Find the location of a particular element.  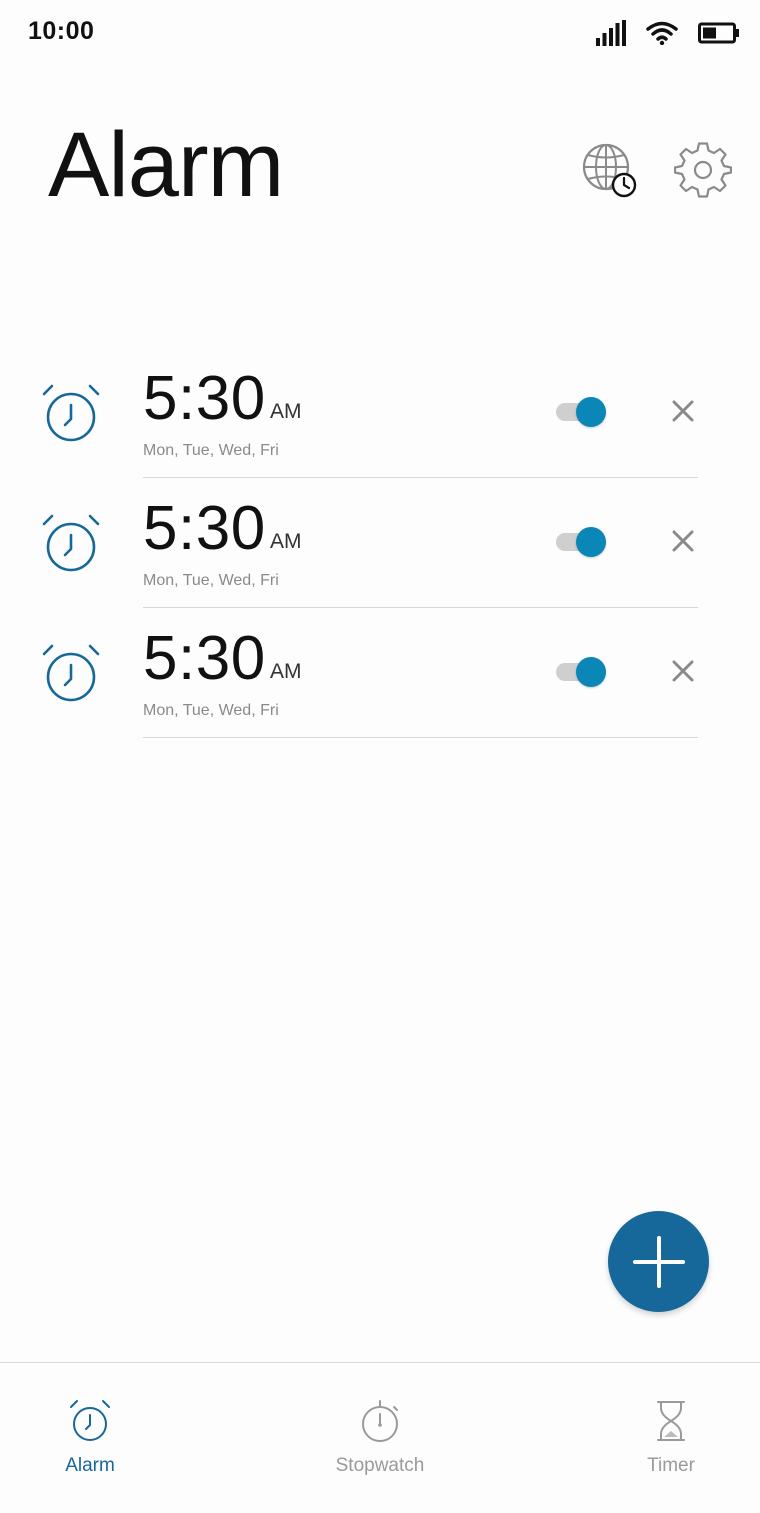

nav-tab-stopwatch: Stopwatch is located at coordinates (380, 1438).